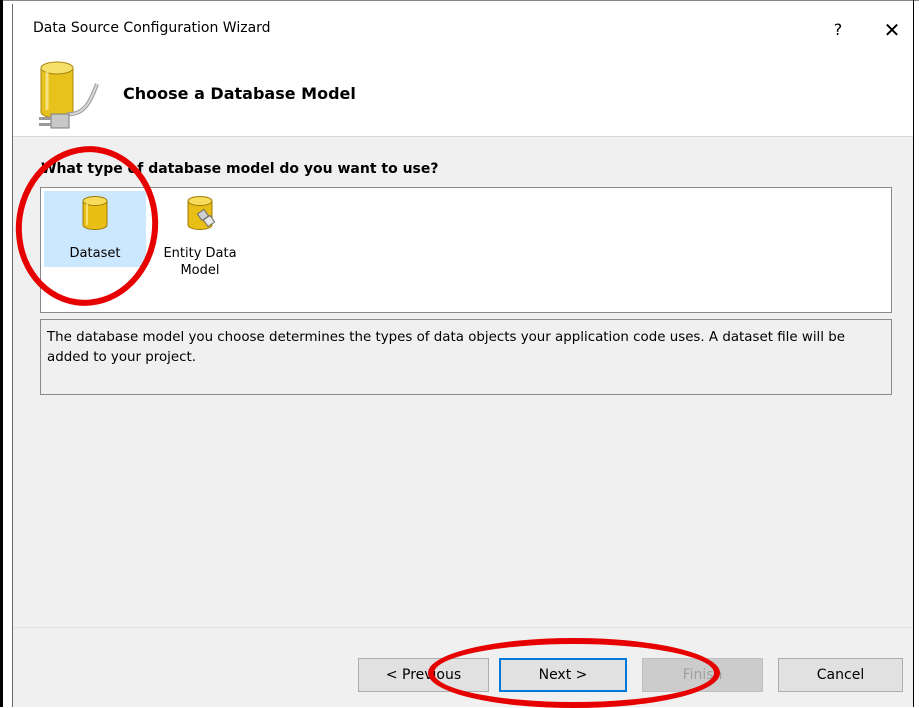  I want to click on finish-button: Finish, so click(702, 675).